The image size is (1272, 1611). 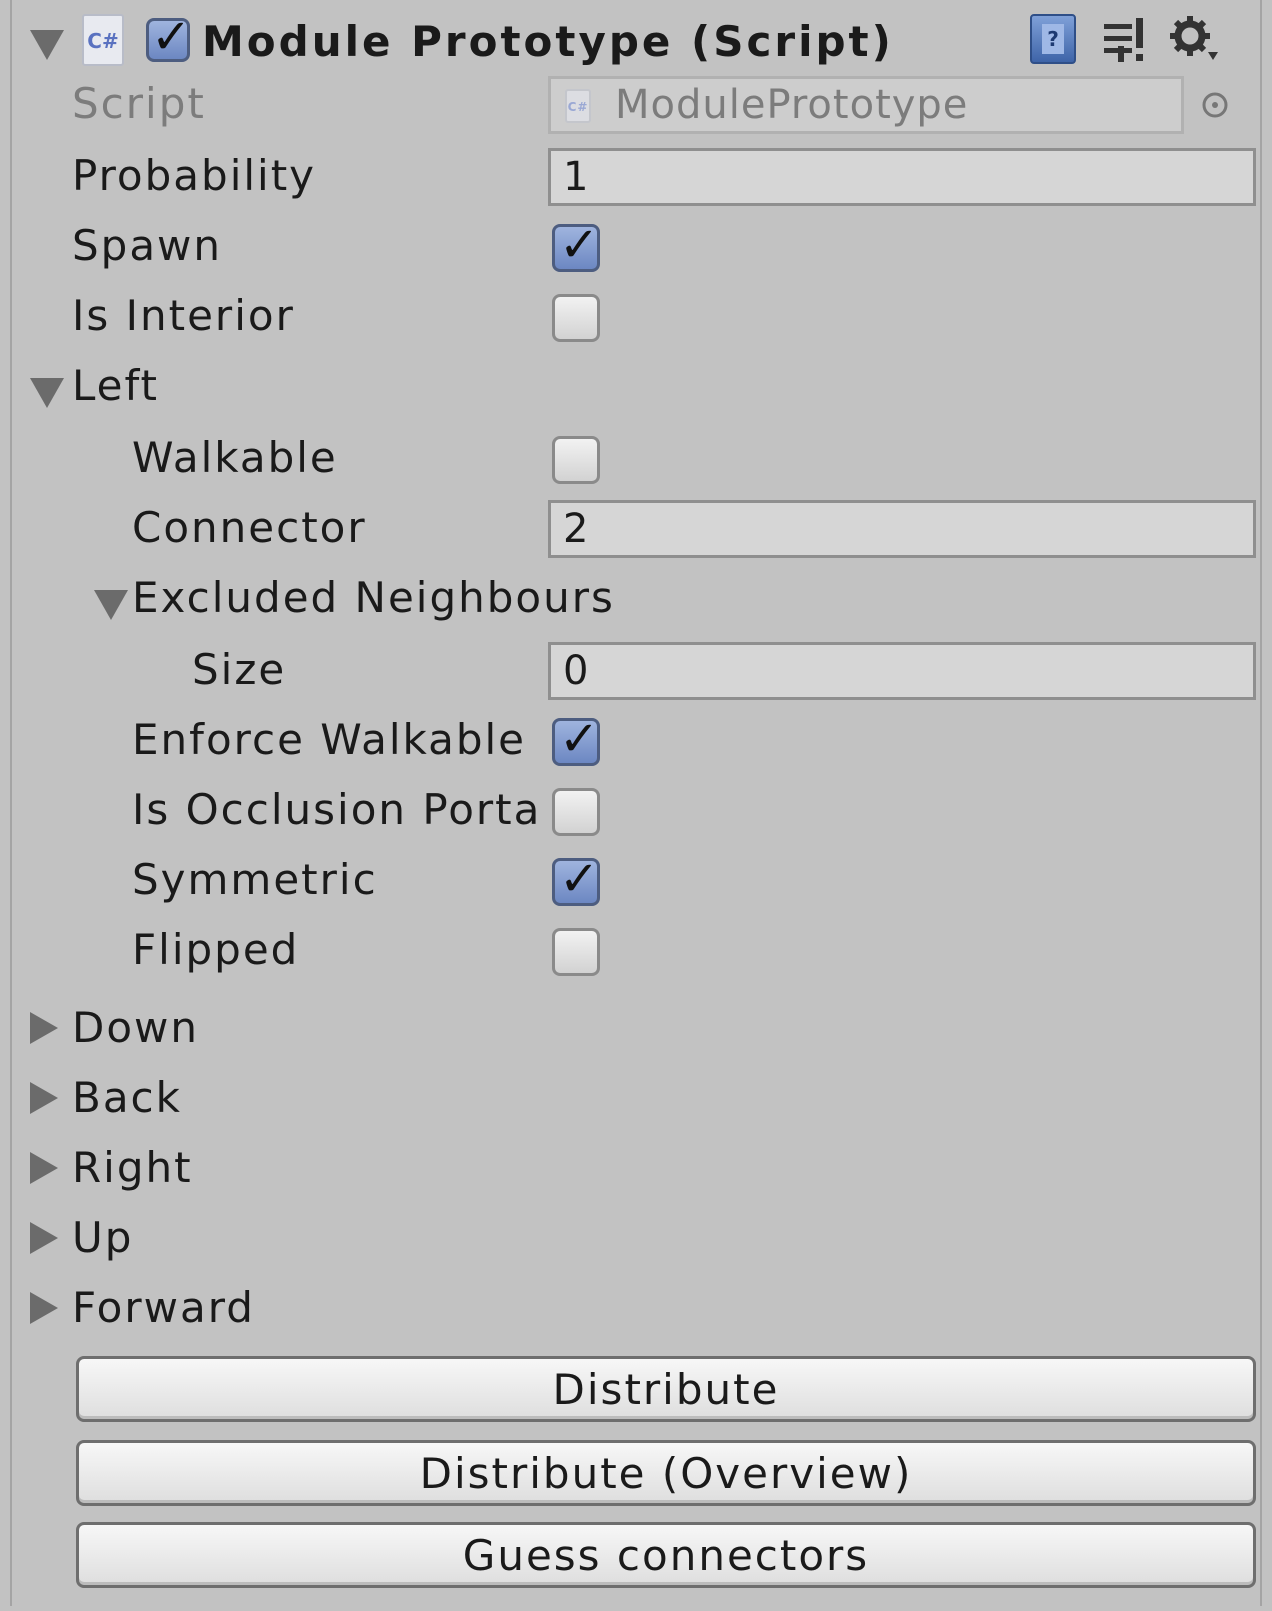 I want to click on excluded-neighbours-foldout-icon, so click(x=111, y=605).